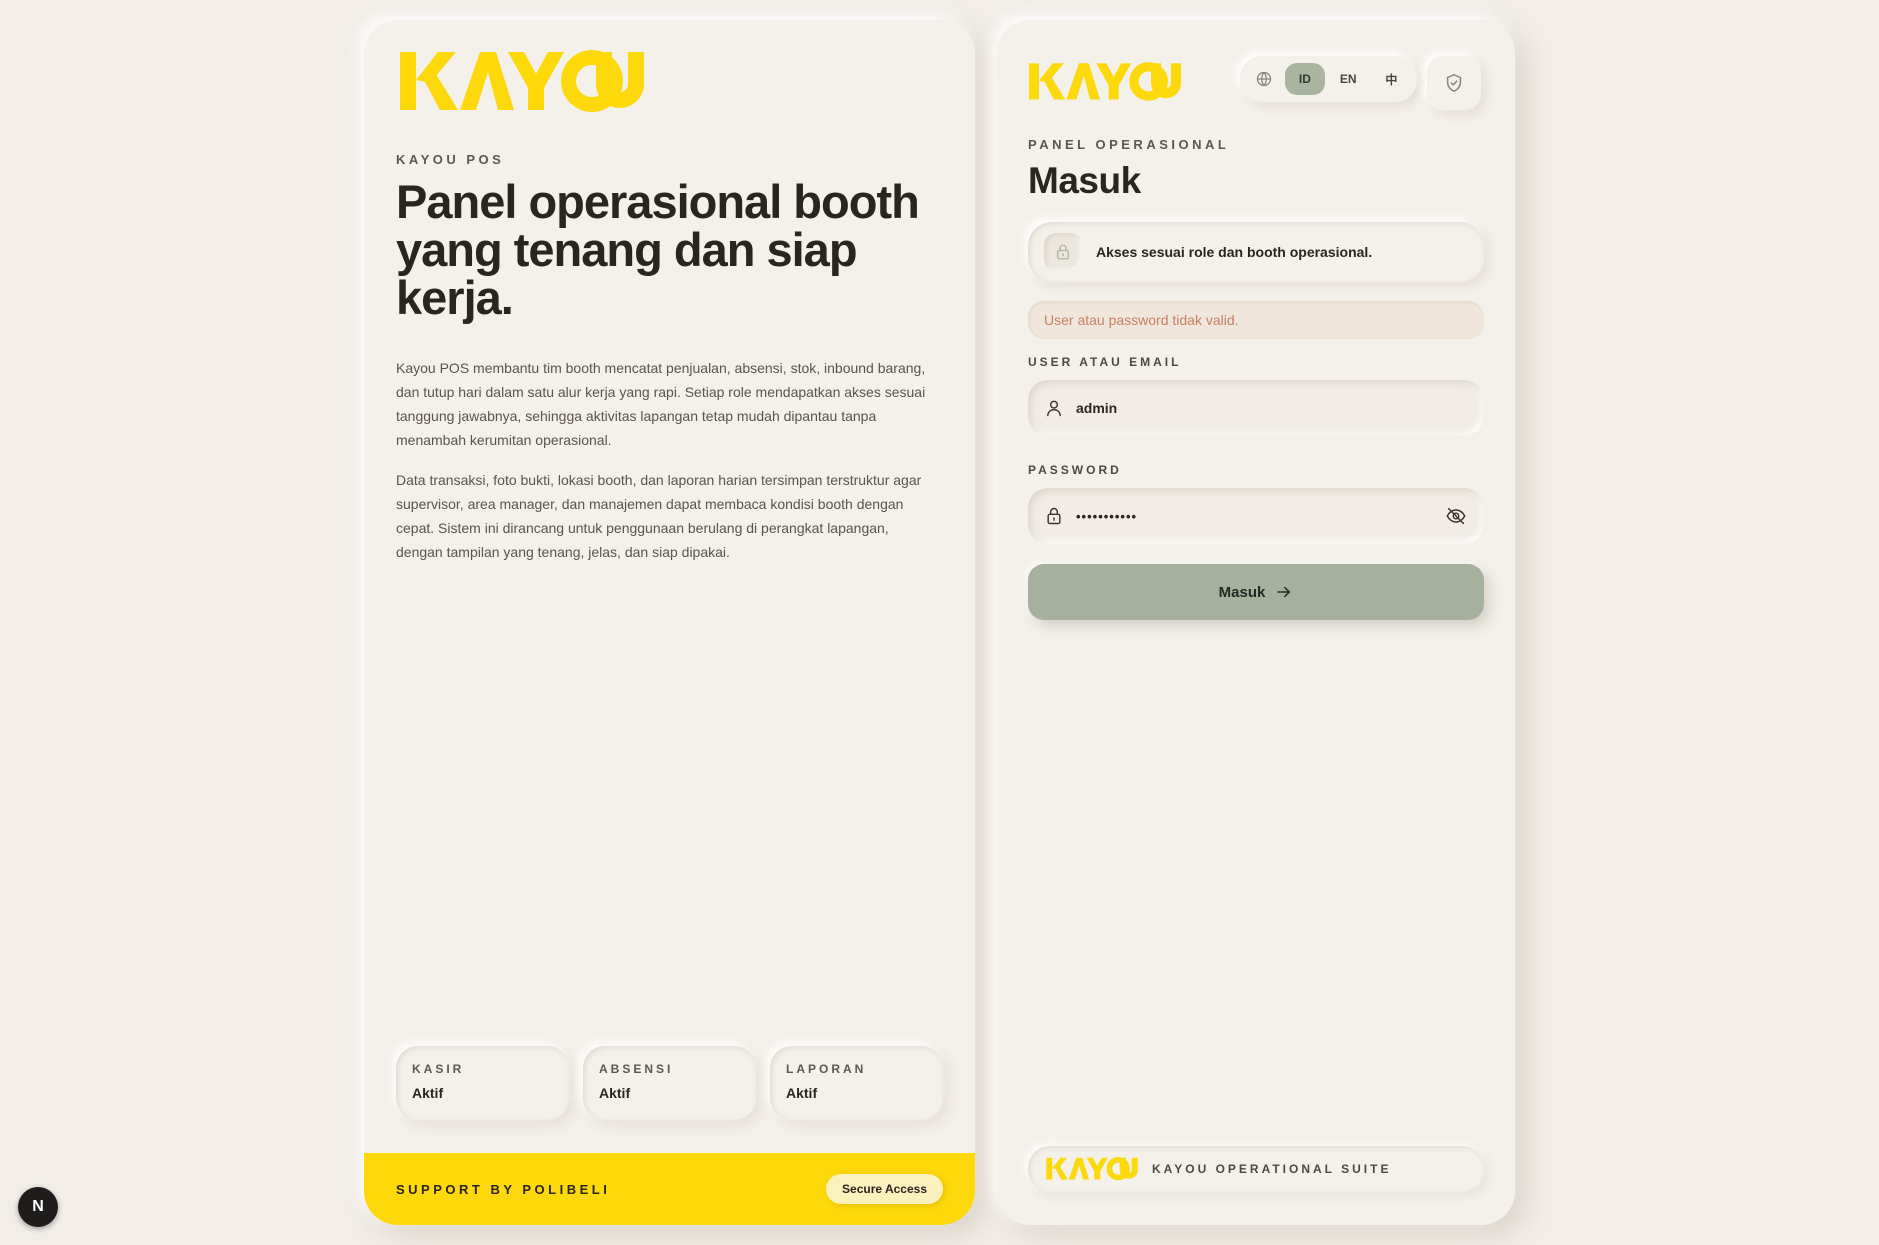 Image resolution: width=1879 pixels, height=1245 pixels. I want to click on module-status-row: KASIR Aktif ABSENSI Aktif LAPORAN Aktif, so click(669, 1083).